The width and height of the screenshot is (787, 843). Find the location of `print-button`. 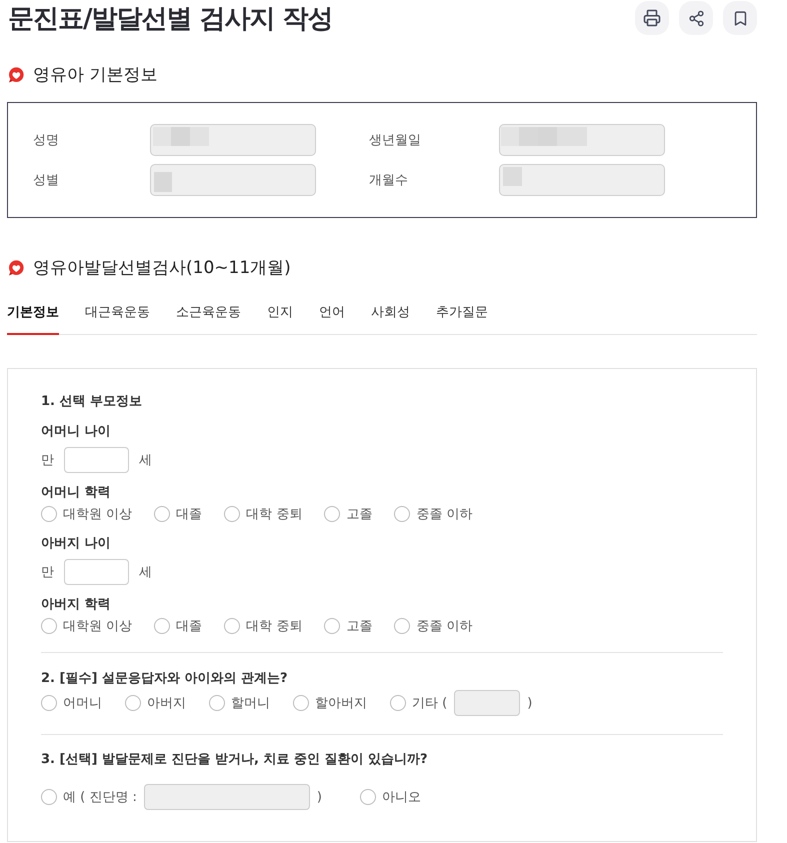

print-button is located at coordinates (652, 18).